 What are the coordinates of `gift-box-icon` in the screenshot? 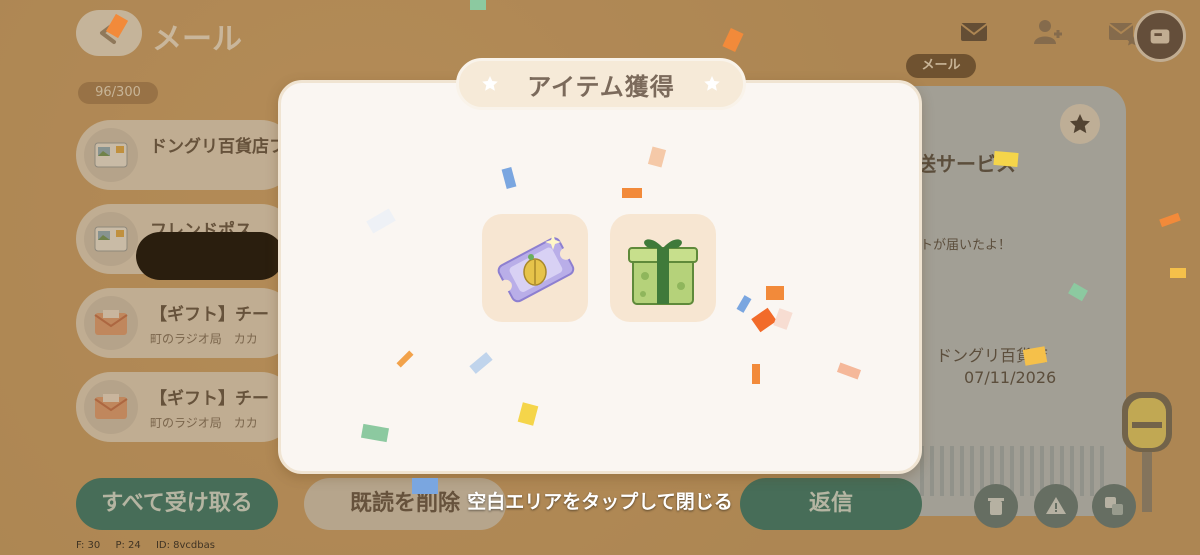 It's located at (663, 272).